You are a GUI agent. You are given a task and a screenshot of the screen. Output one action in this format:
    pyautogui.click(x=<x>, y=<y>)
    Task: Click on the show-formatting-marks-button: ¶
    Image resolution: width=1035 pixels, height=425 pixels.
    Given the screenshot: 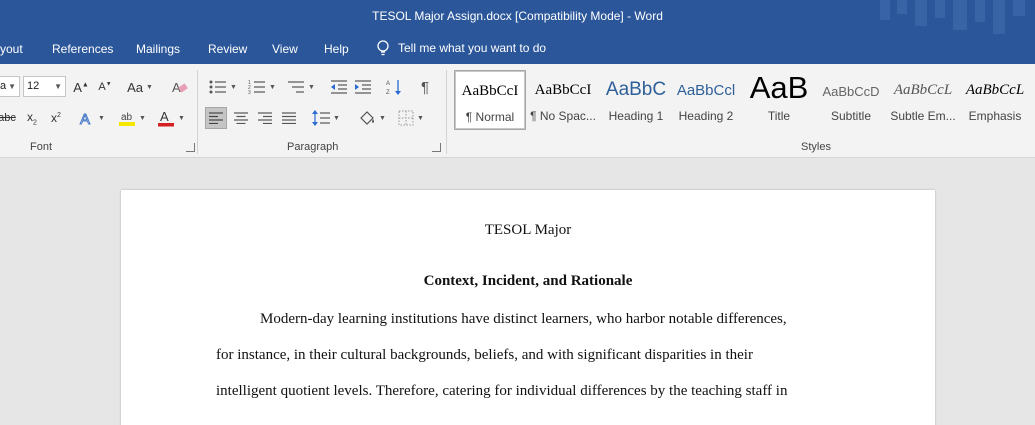 What is the action you would take?
    pyautogui.click(x=425, y=87)
    